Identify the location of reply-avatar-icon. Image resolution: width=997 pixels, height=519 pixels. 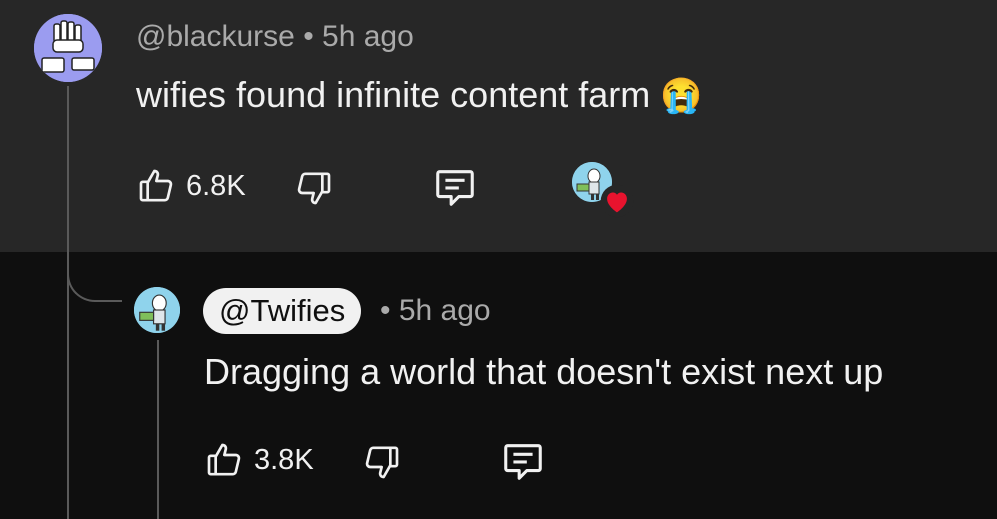
(157, 310).